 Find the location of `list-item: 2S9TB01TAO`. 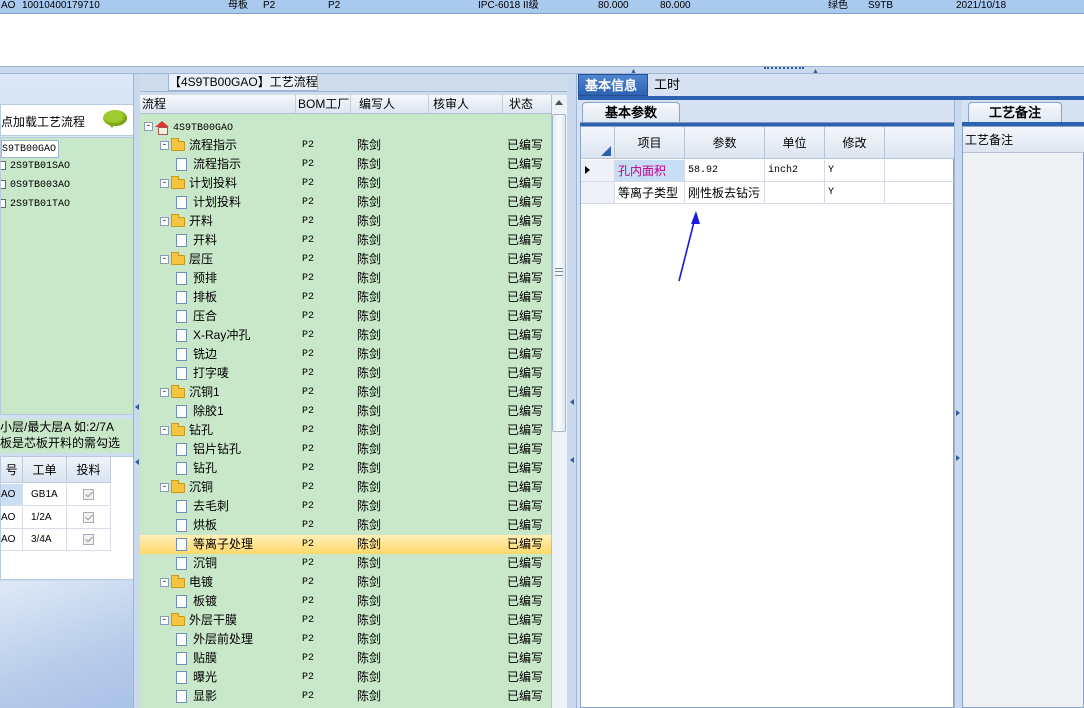

list-item: 2S9TB01TAO is located at coordinates (35, 205).